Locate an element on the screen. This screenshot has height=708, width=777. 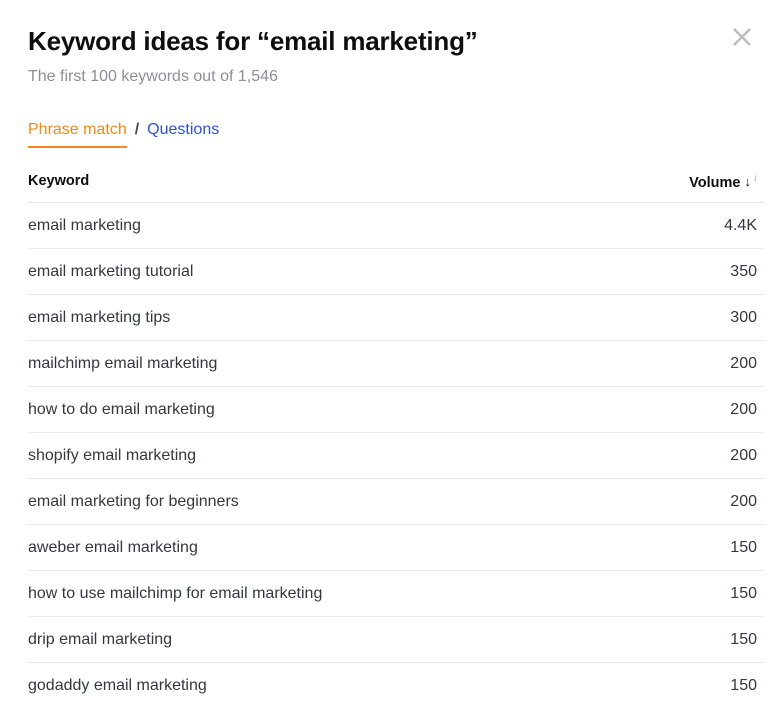
keyword-cell: aweber email marketing is located at coordinates (308, 548).